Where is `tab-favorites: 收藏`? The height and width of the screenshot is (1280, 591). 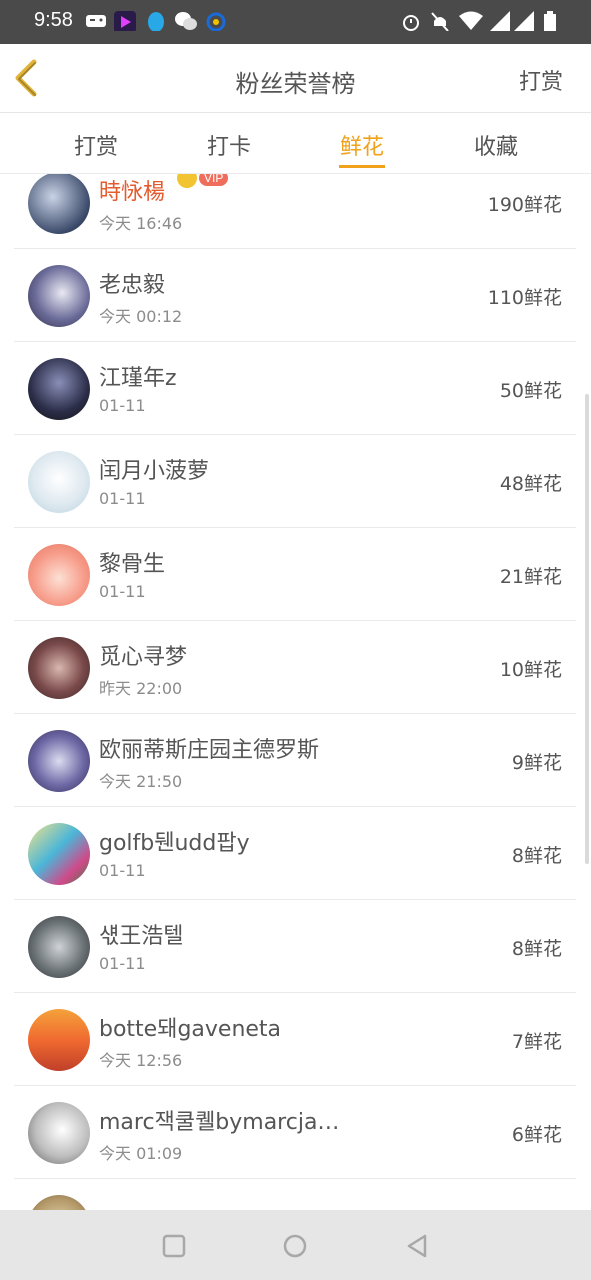
tab-favorites: 收藏 is located at coordinates (496, 145).